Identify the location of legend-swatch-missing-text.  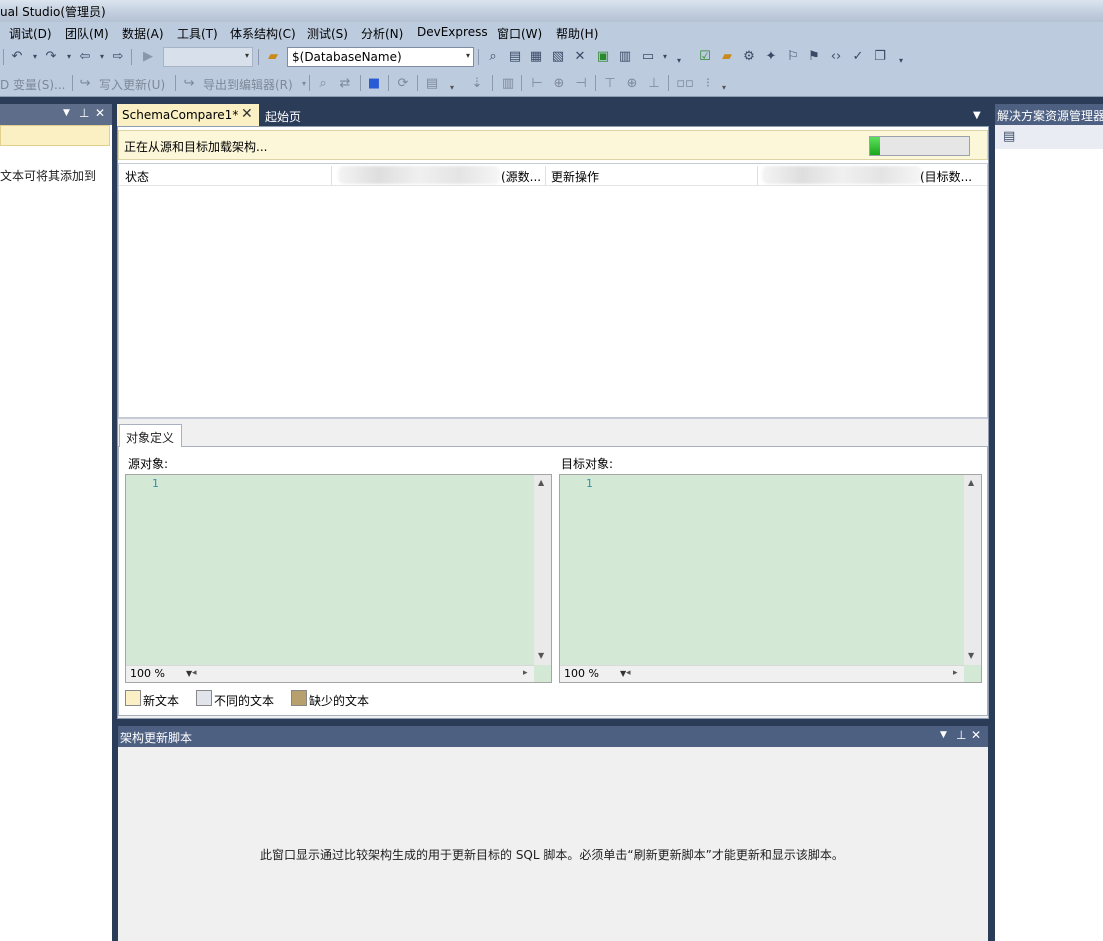
(299, 698).